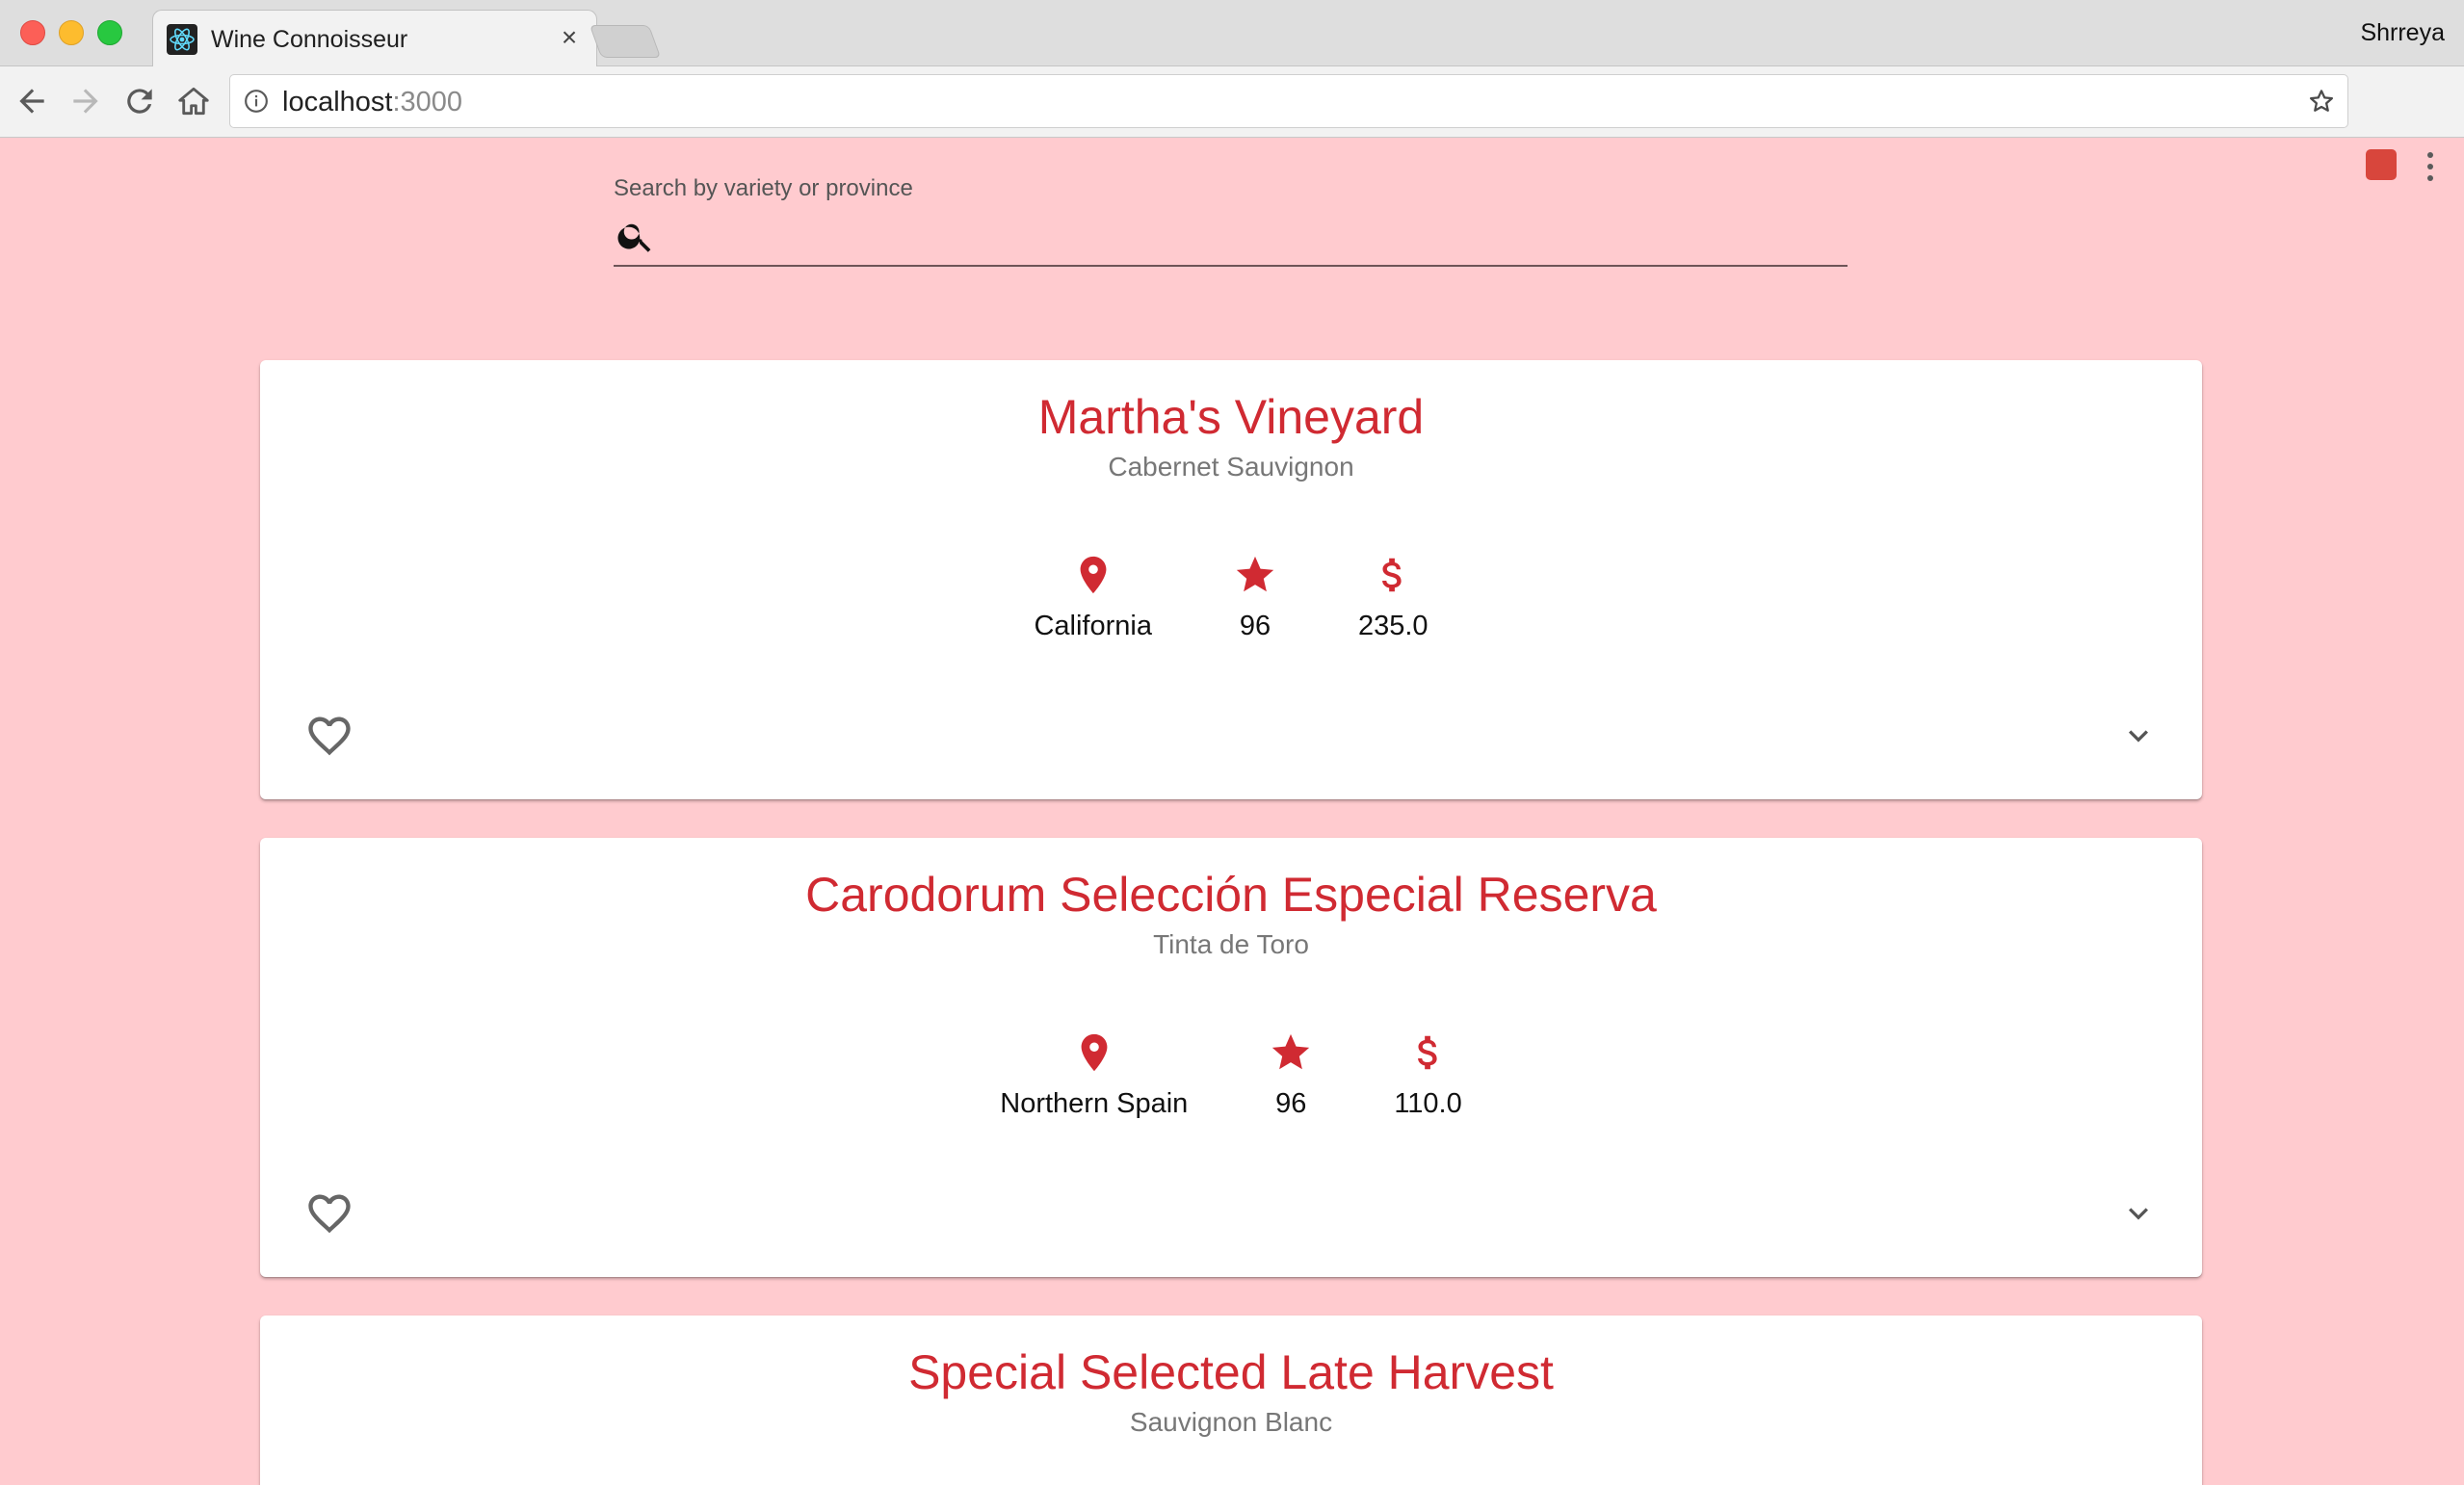 This screenshot has height=1485, width=2464. I want to click on wine-title: Martha's Vineyard, so click(1231, 417).